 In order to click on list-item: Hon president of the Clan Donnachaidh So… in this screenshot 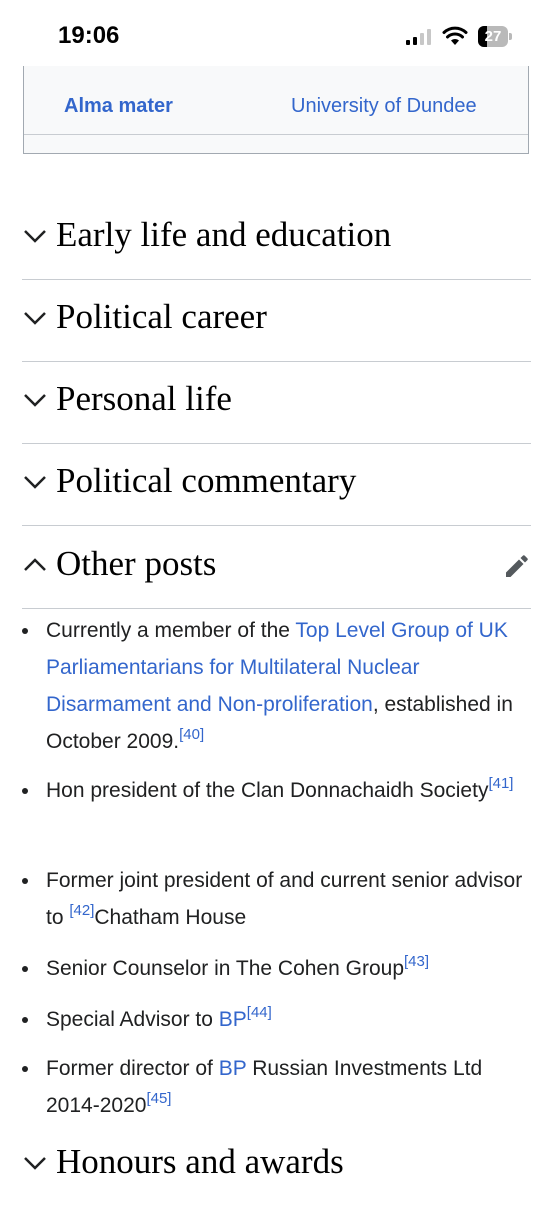, I will do `click(279, 790)`.